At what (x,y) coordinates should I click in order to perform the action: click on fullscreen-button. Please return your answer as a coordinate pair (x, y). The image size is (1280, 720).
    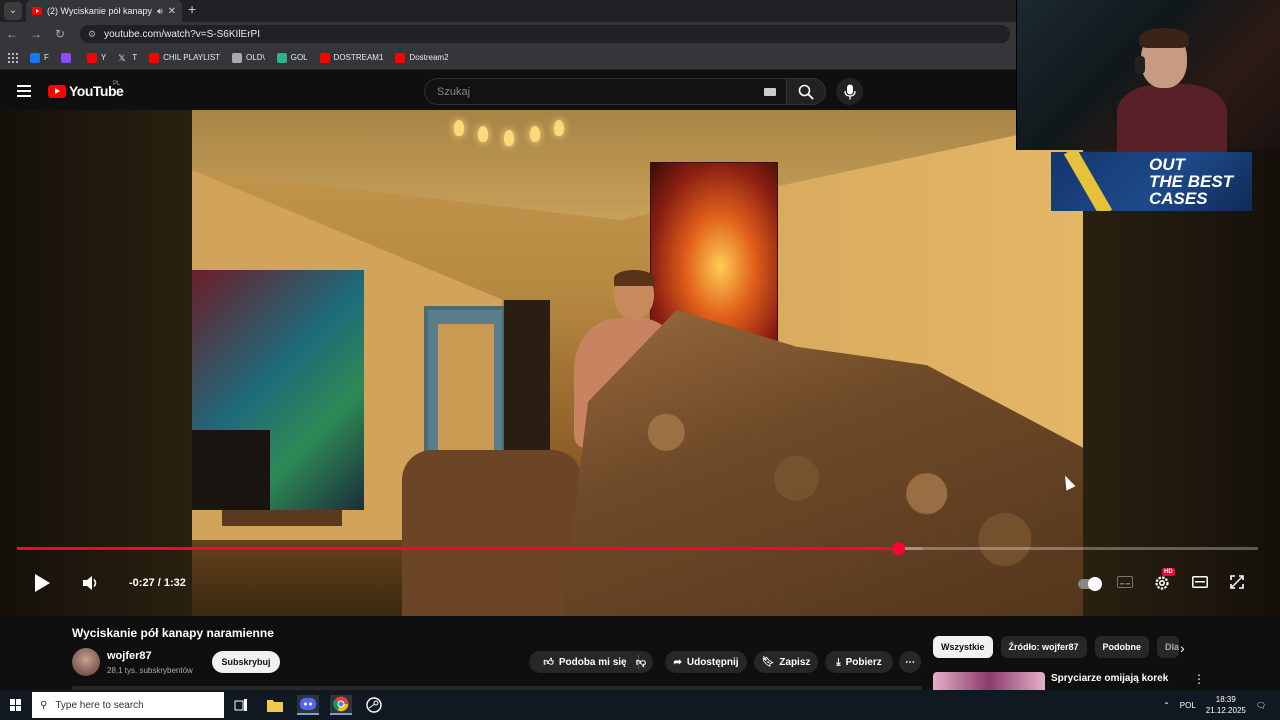
    Looking at the image, I should click on (1237, 582).